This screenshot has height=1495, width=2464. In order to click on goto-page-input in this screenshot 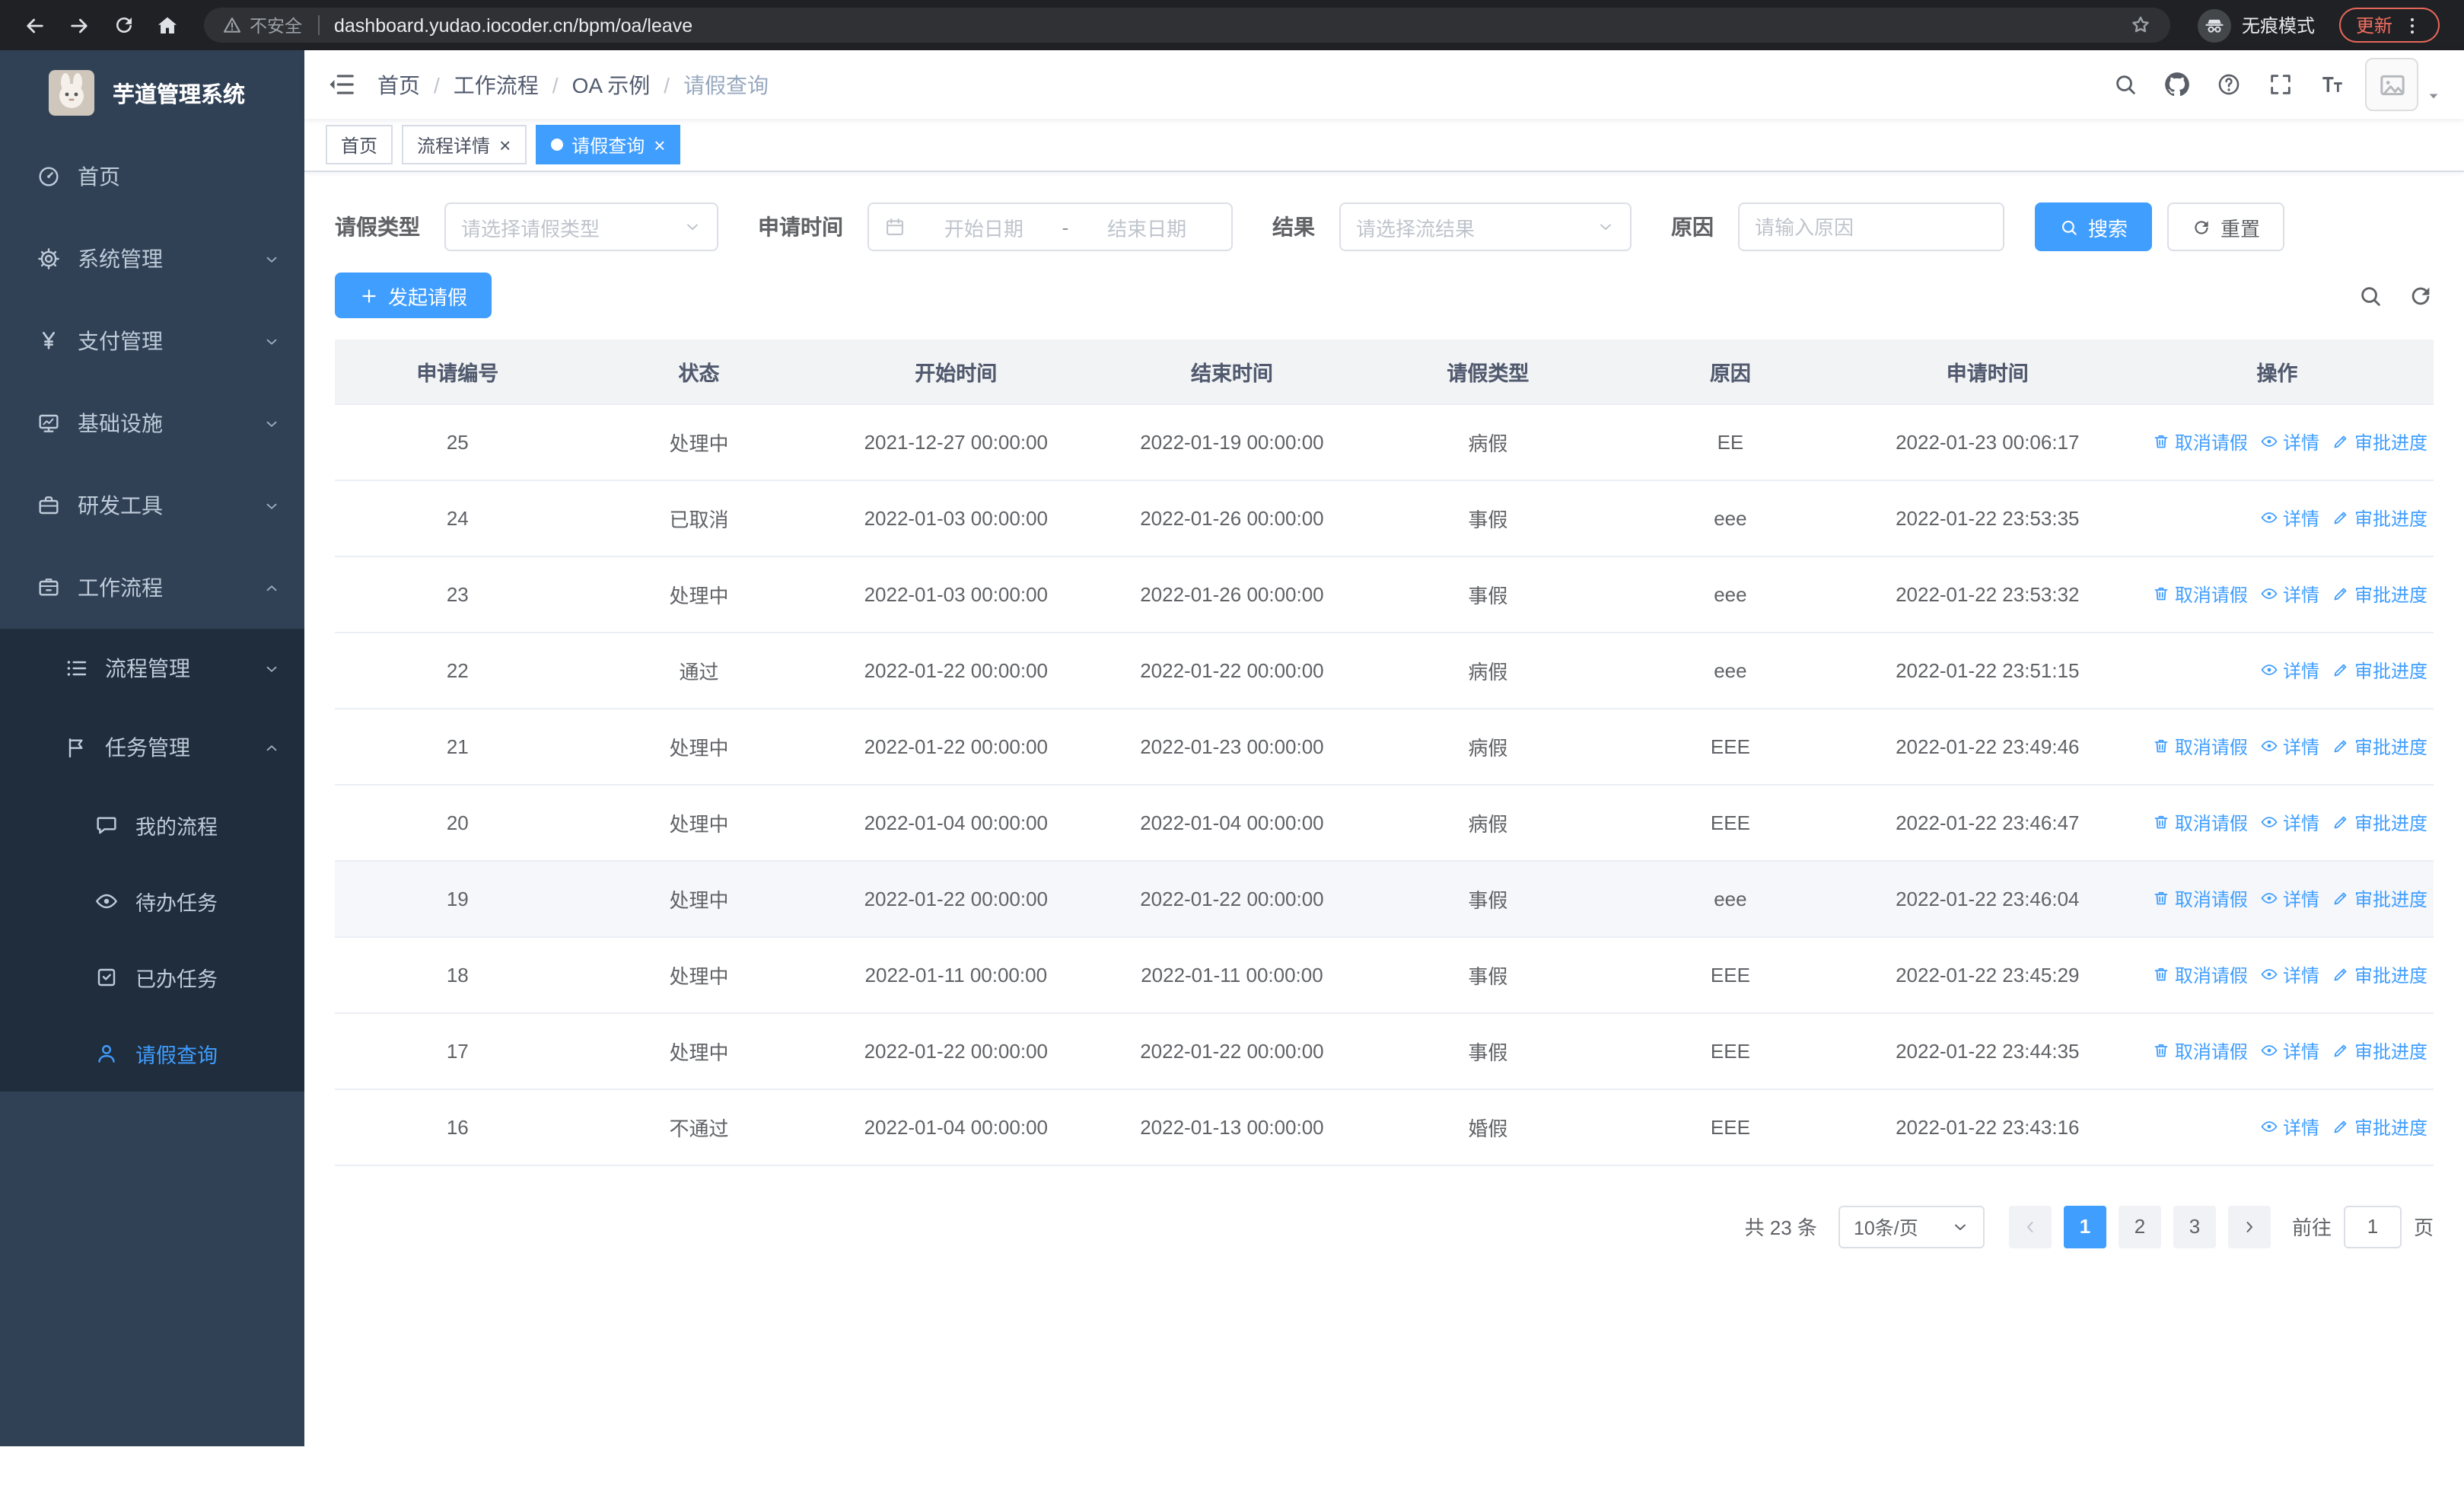, I will do `click(2372, 1226)`.